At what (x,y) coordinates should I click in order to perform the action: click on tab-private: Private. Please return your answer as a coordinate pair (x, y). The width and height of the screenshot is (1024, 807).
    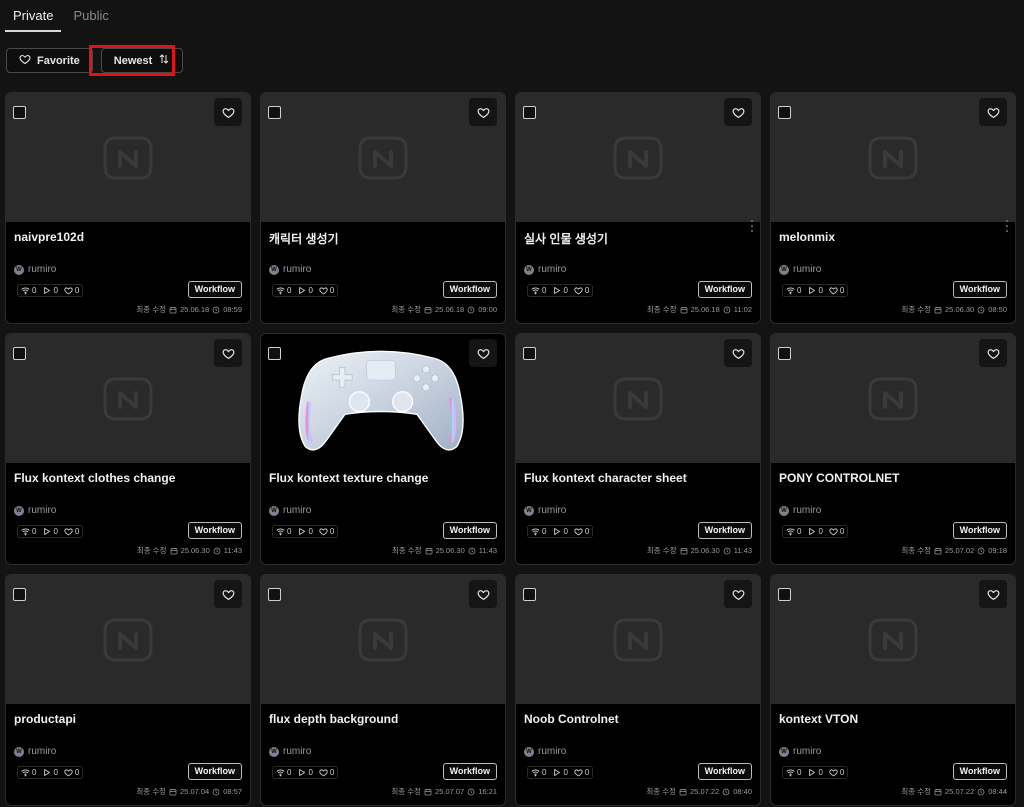
    Looking at the image, I should click on (33, 16).